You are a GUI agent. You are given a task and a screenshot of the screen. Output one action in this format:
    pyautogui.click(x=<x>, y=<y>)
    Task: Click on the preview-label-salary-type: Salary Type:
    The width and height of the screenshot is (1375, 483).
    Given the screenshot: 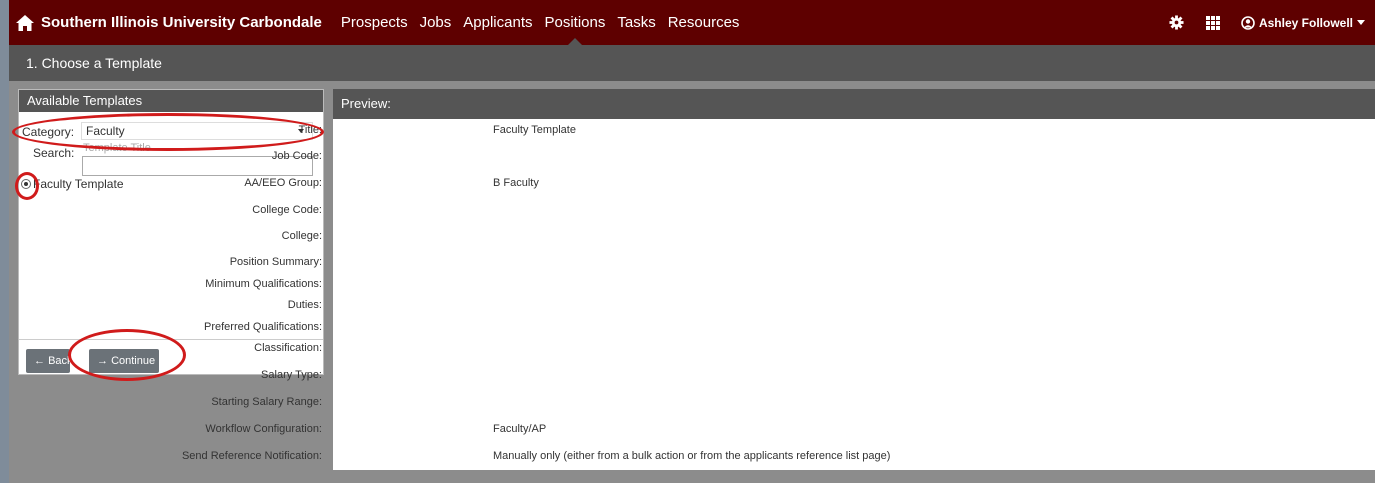 What is the action you would take?
    pyautogui.click(x=291, y=375)
    